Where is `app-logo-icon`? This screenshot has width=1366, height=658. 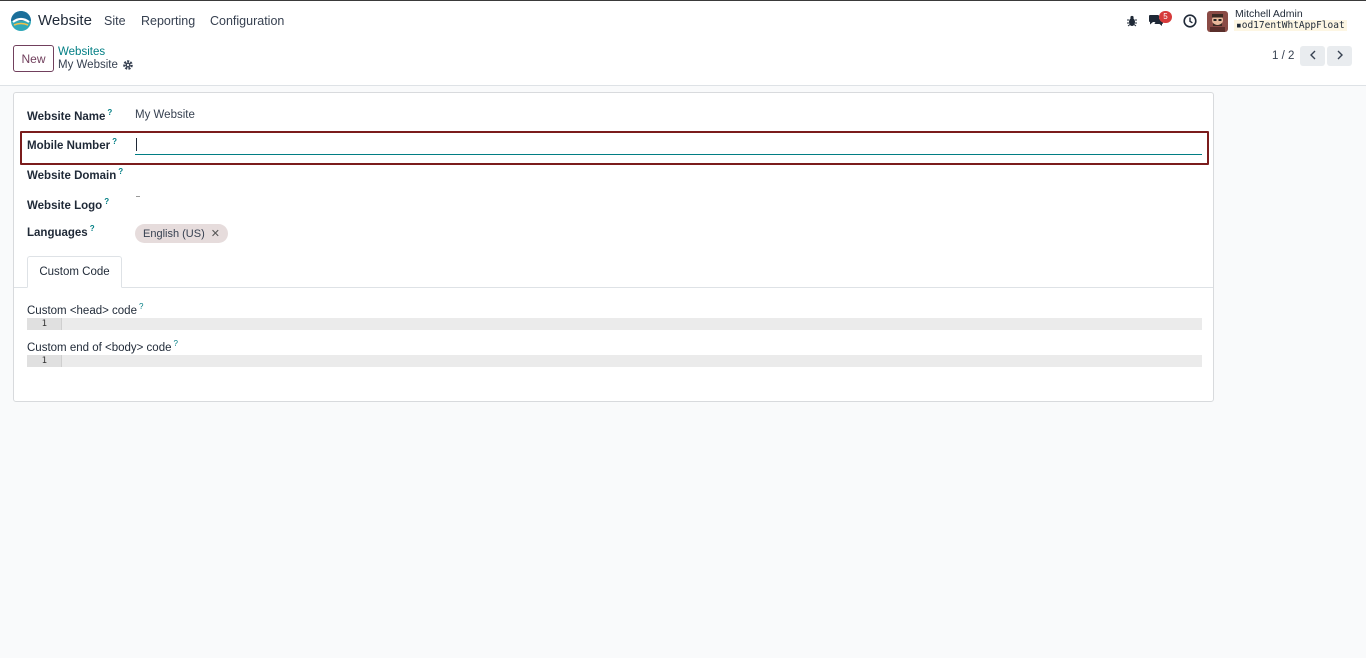 app-logo-icon is located at coordinates (21, 21).